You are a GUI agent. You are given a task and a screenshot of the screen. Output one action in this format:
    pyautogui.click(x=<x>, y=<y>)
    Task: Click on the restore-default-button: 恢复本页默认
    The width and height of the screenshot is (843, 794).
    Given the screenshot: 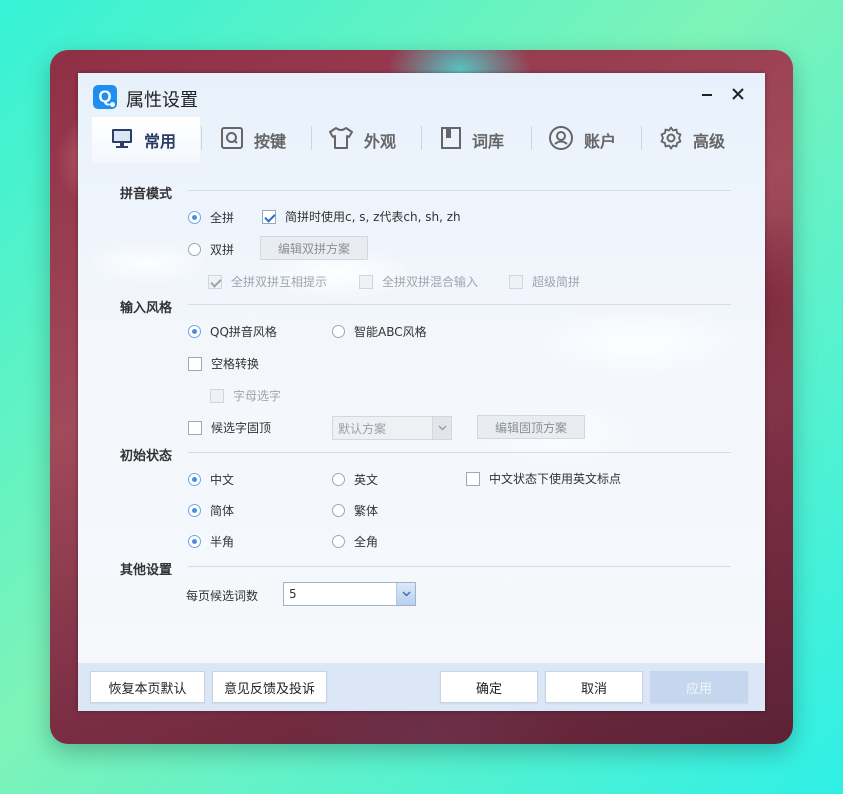 What is the action you would take?
    pyautogui.click(x=147, y=687)
    